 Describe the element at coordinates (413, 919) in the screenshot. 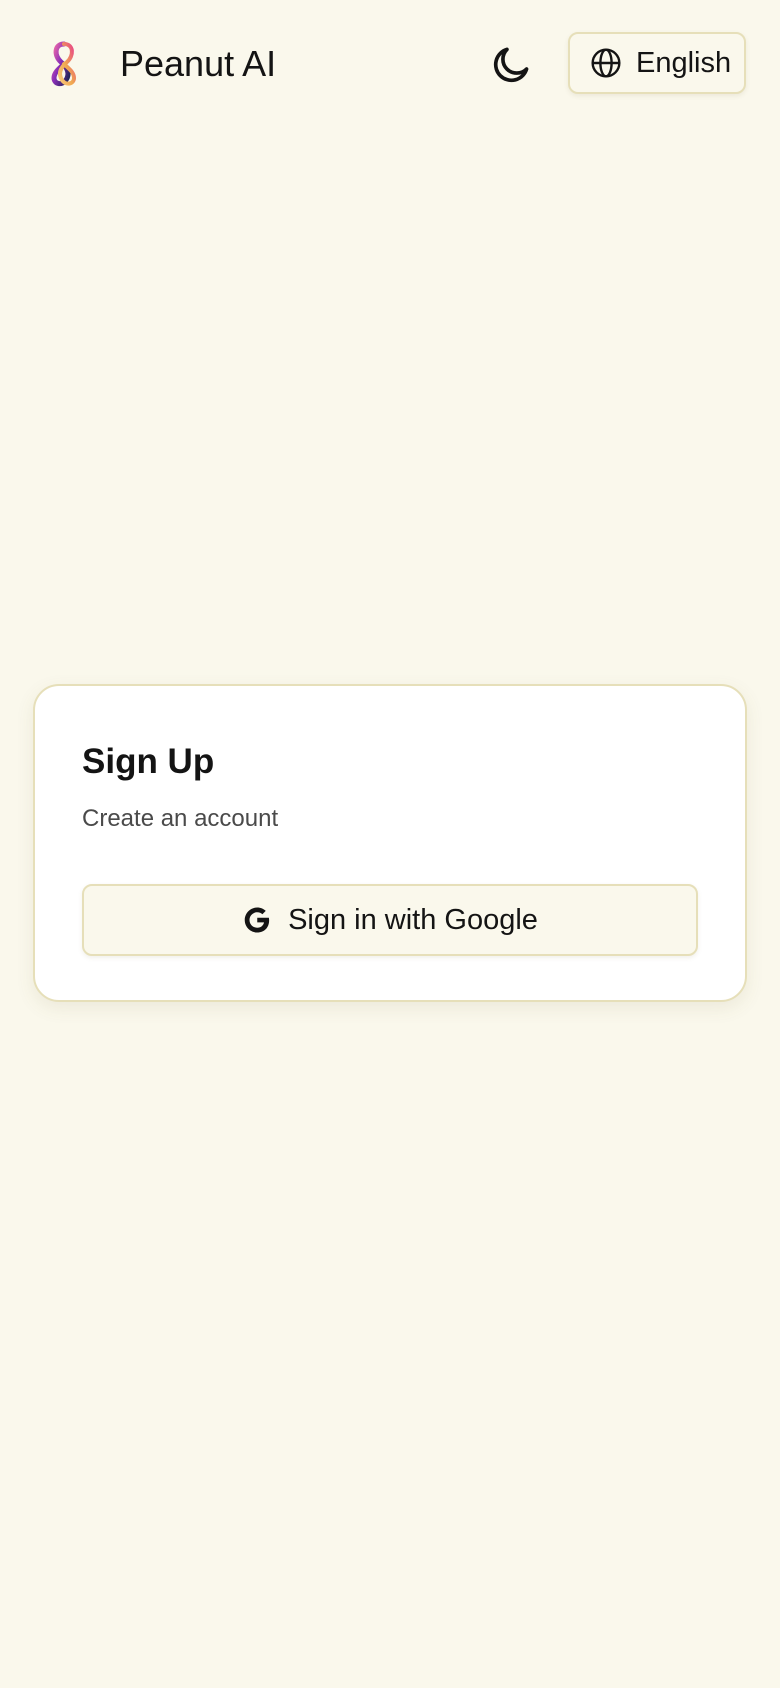

I see `google-button-label: Sign in with Google` at that location.